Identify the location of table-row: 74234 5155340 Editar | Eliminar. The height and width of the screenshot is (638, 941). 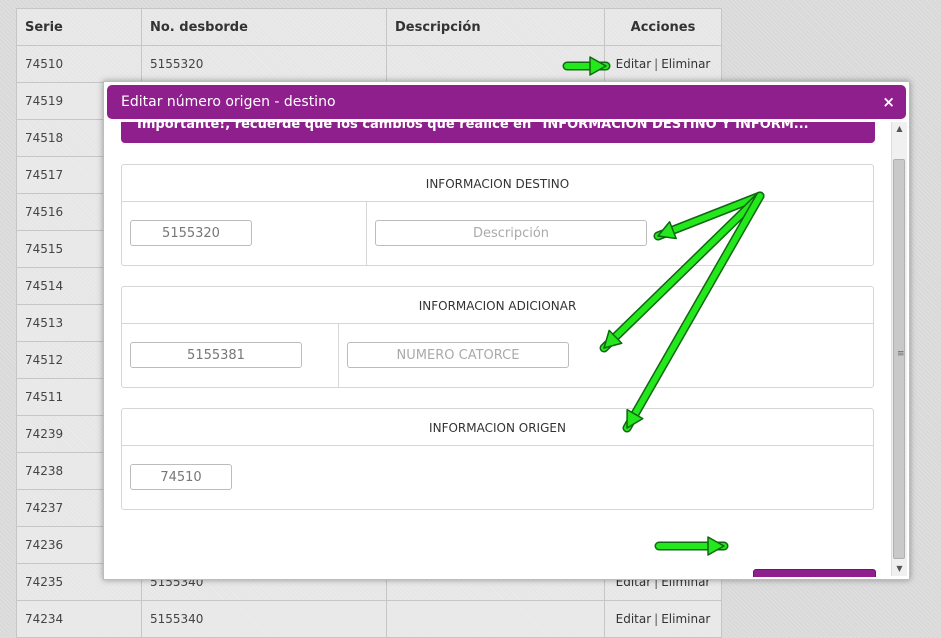
(369, 619).